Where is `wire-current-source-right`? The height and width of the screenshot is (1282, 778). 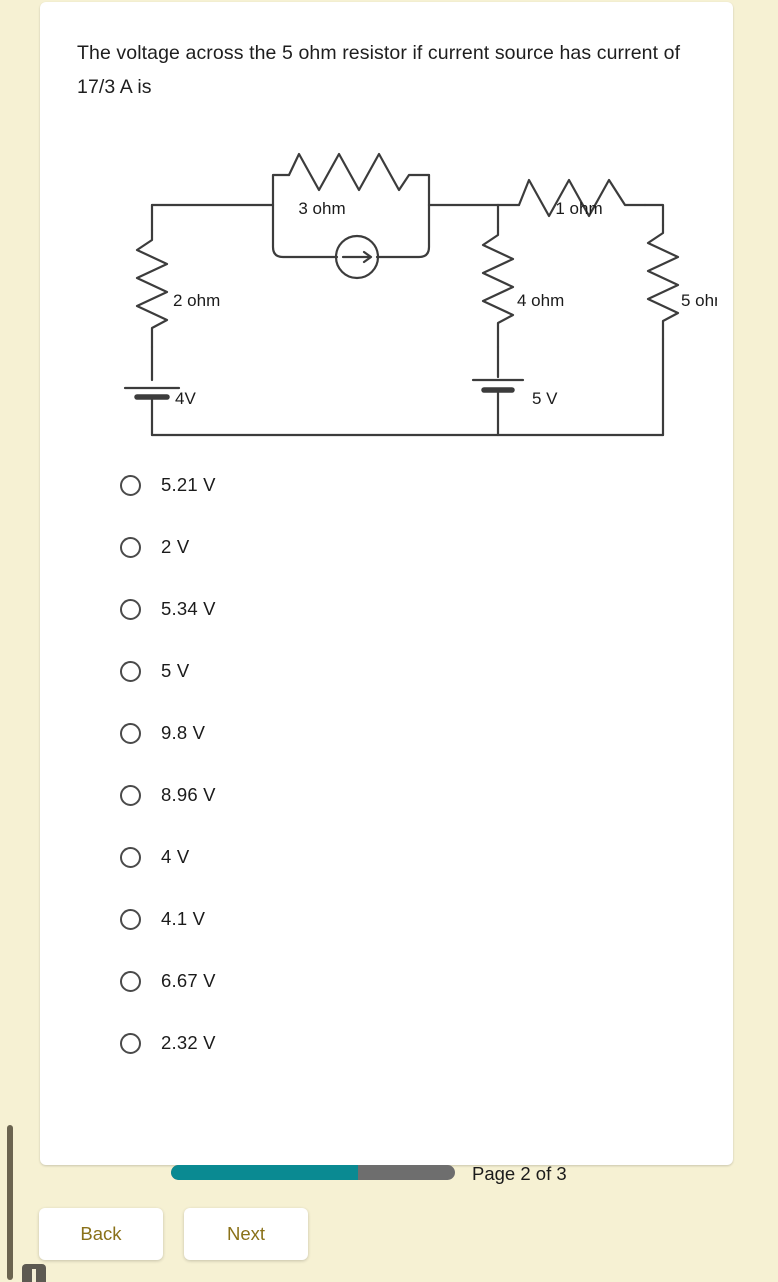 wire-current-source-right is located at coordinates (403, 231).